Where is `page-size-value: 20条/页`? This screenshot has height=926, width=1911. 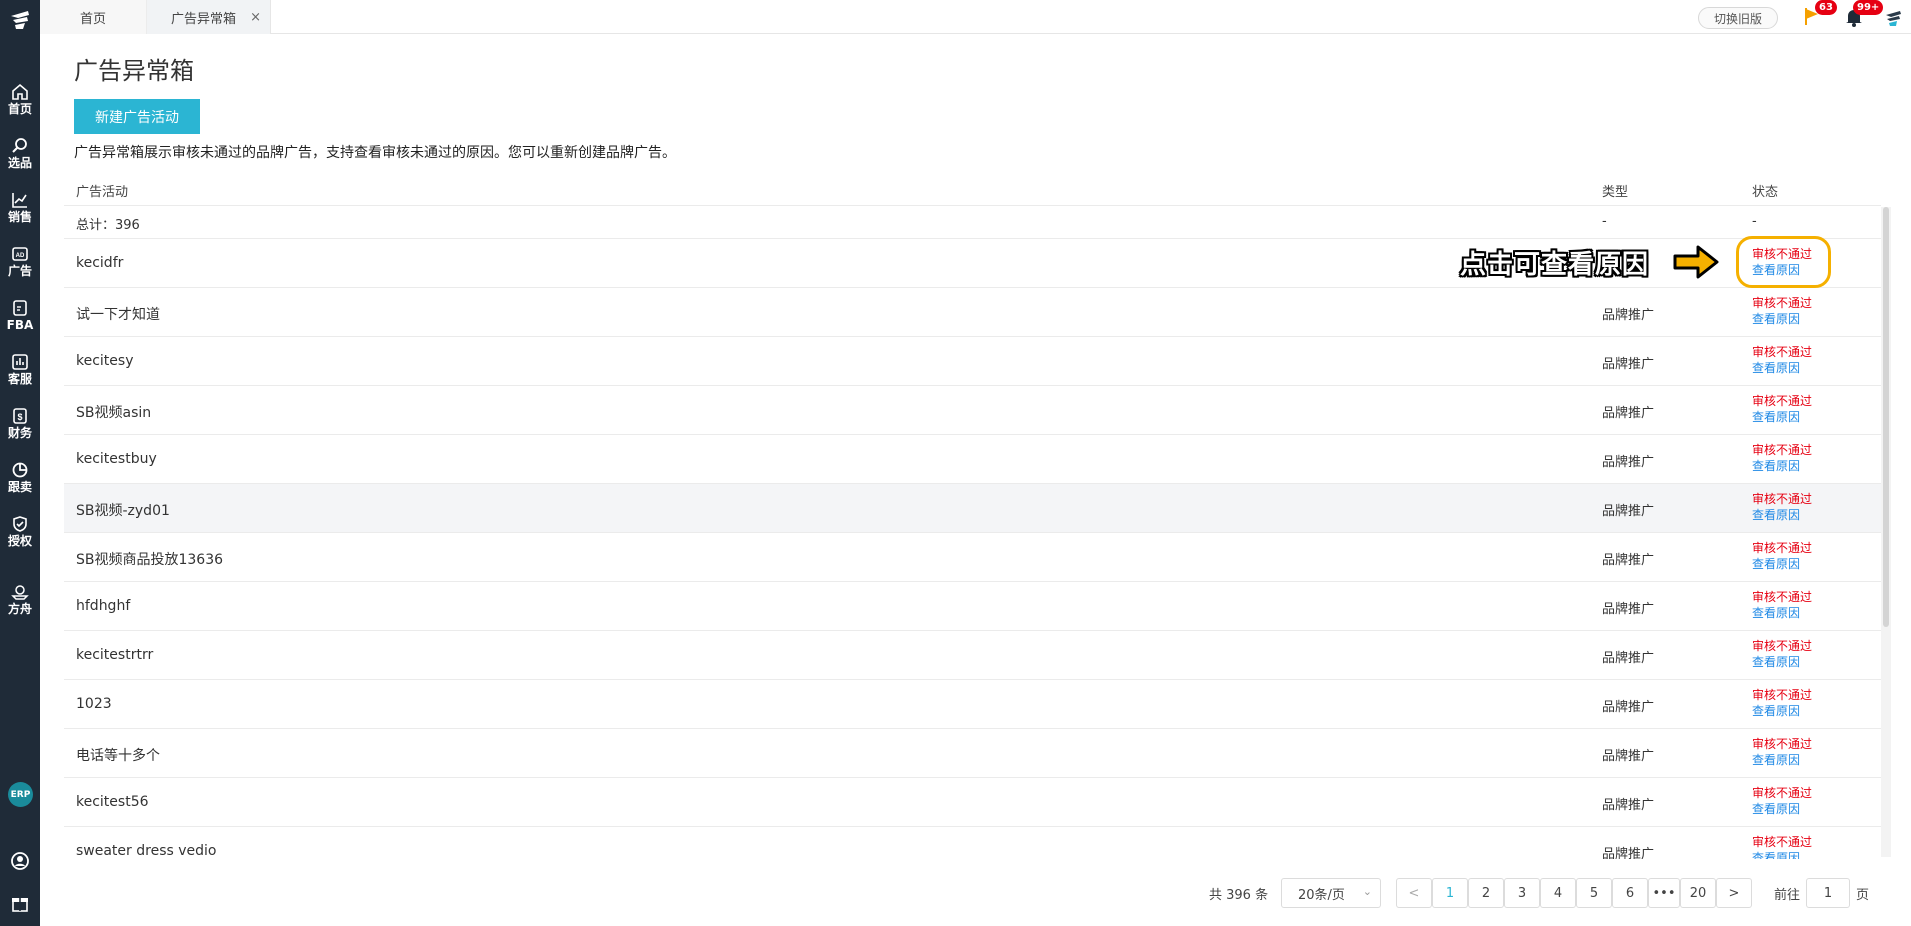
page-size-value: 20条/页 is located at coordinates (1321, 895).